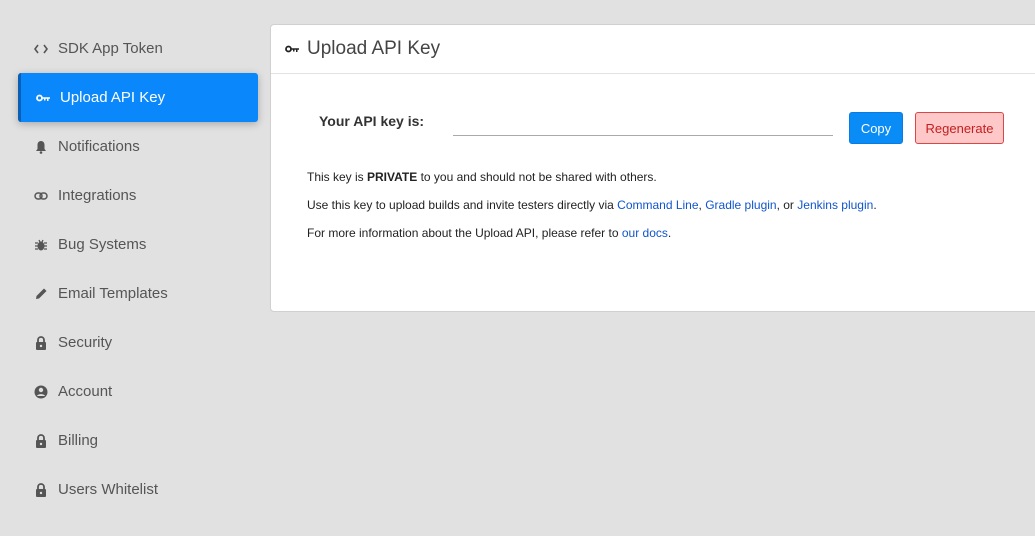 The image size is (1035, 536). What do you see at coordinates (85, 342) in the screenshot?
I see `sidebar-item-label: Security` at bounding box center [85, 342].